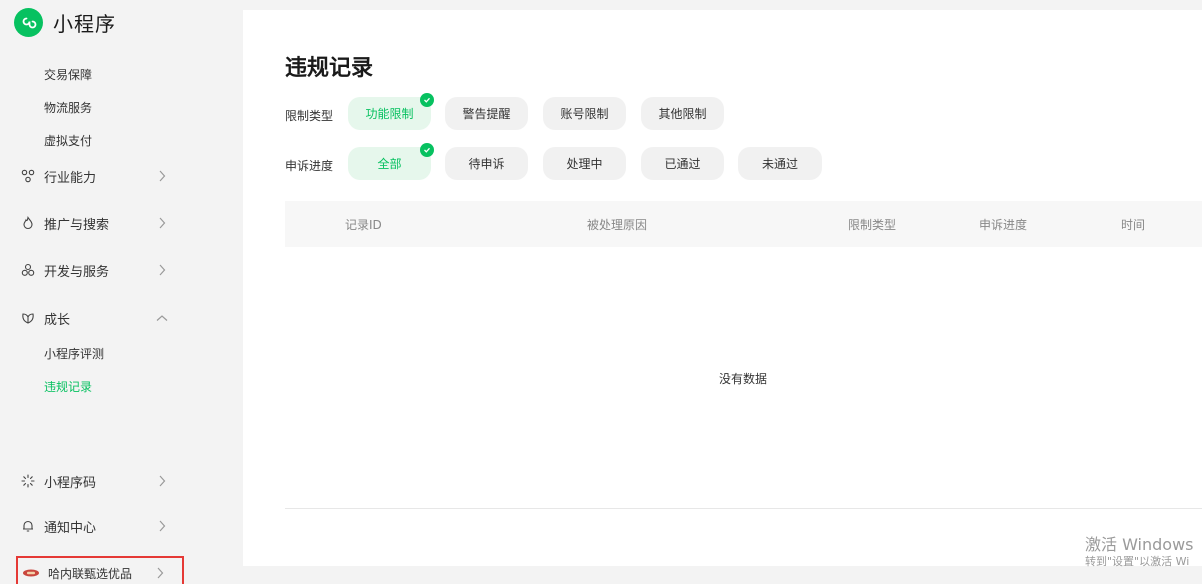 This screenshot has width=1202, height=584. I want to click on chip-label: 账号限制, so click(584, 114).